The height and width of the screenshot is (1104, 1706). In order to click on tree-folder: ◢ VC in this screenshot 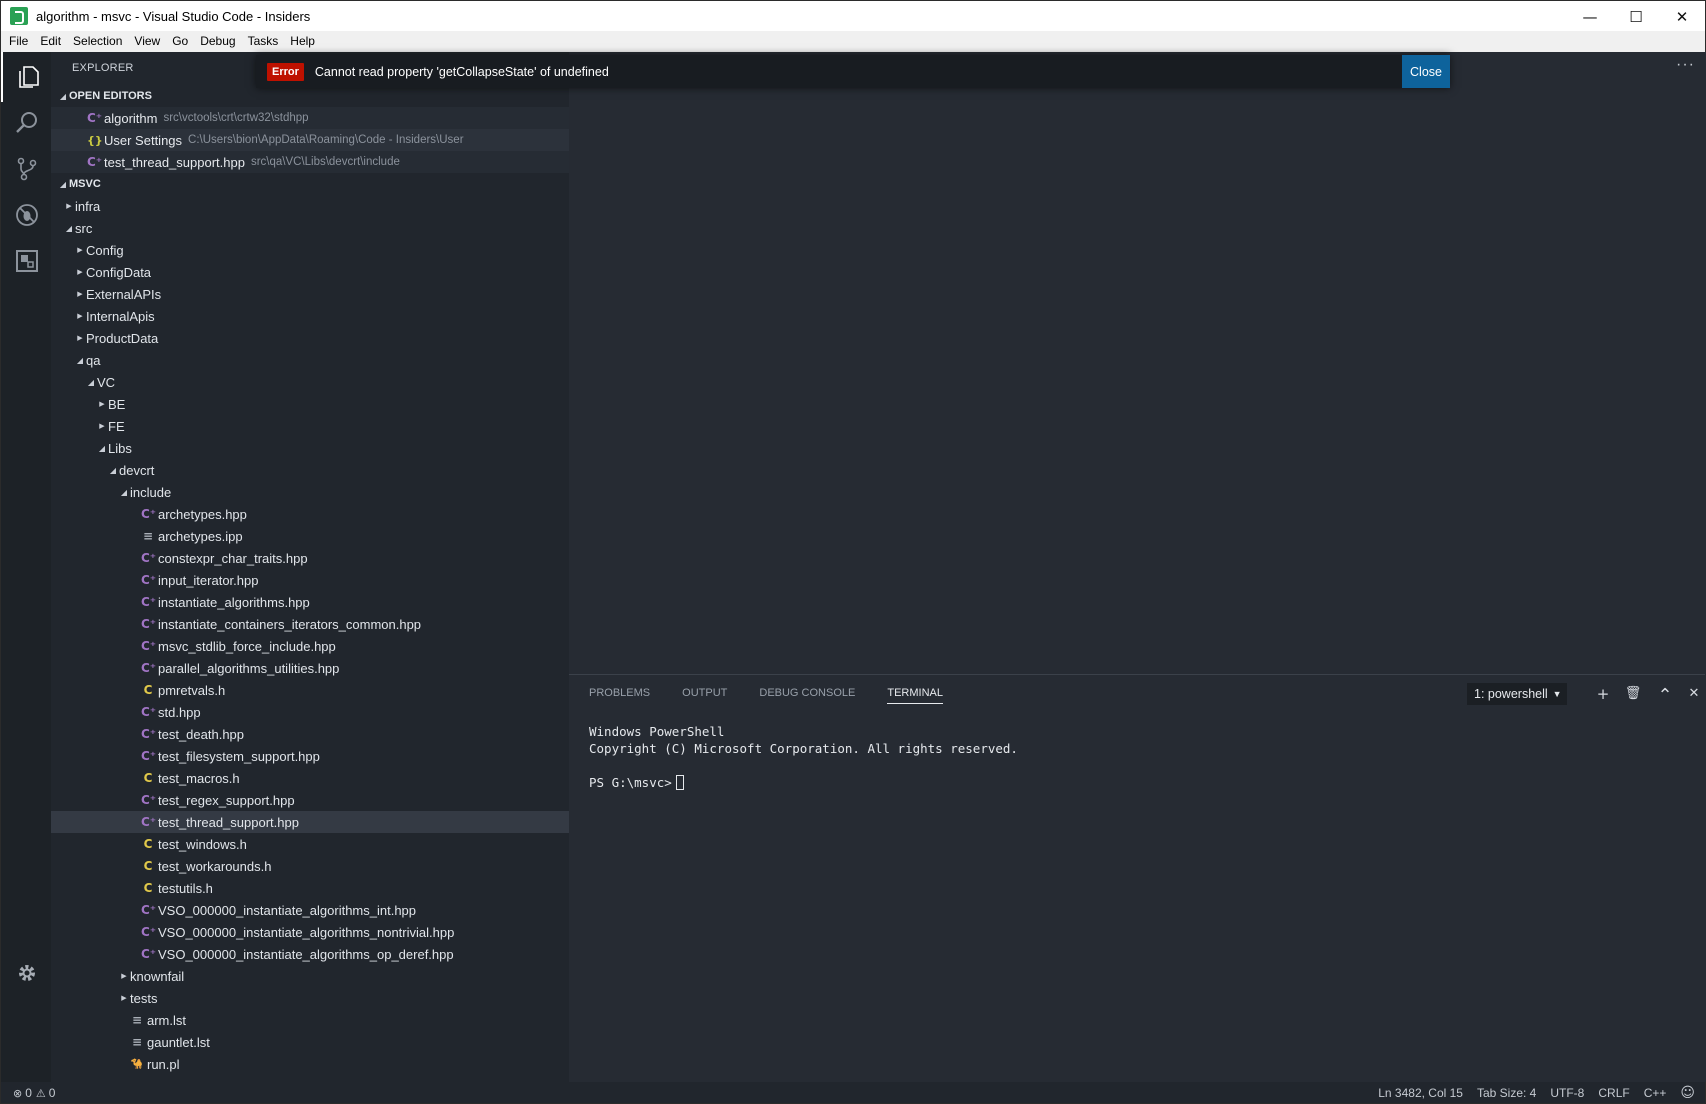, I will do `click(310, 382)`.